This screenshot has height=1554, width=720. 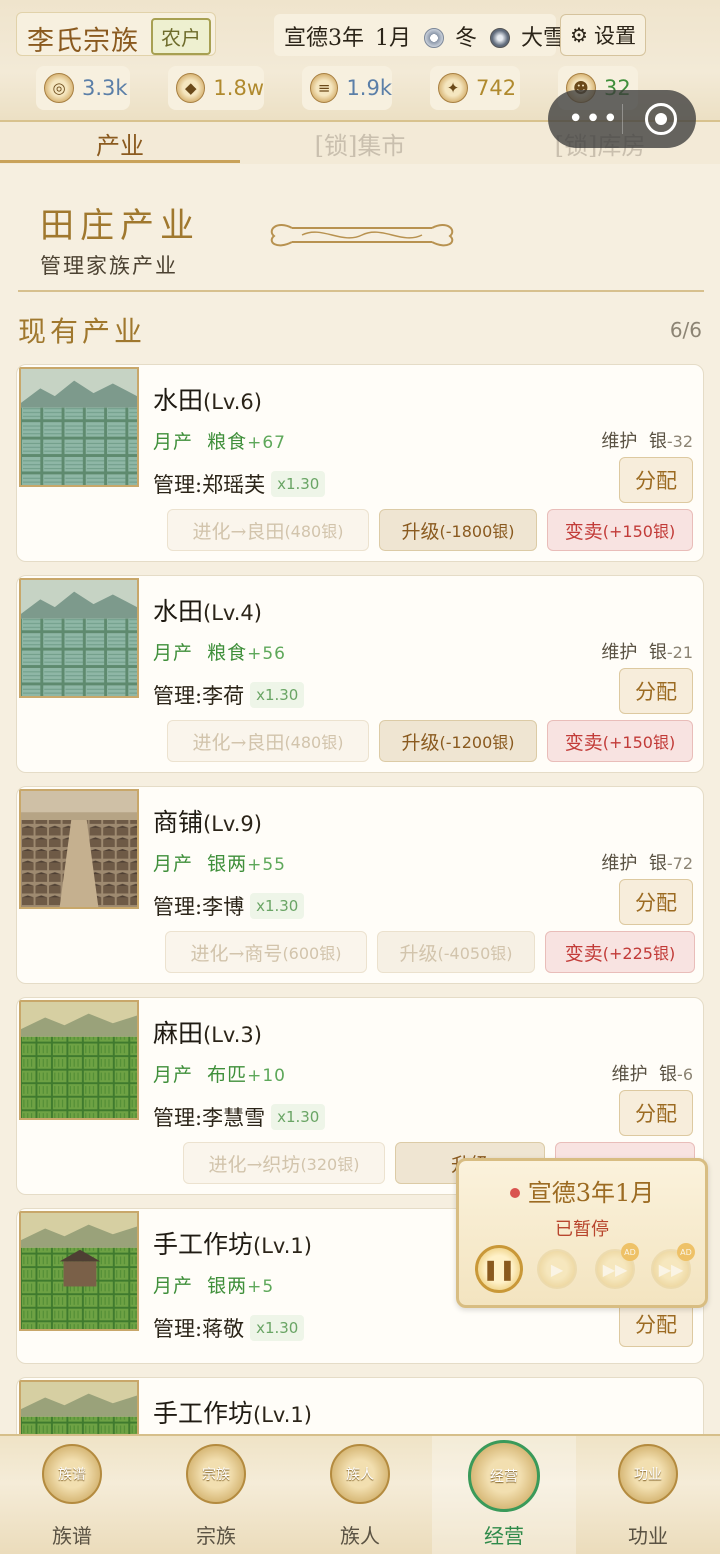 What do you see at coordinates (591, 1193) in the screenshot?
I see `time-date-text: 宣德3年1月` at bounding box center [591, 1193].